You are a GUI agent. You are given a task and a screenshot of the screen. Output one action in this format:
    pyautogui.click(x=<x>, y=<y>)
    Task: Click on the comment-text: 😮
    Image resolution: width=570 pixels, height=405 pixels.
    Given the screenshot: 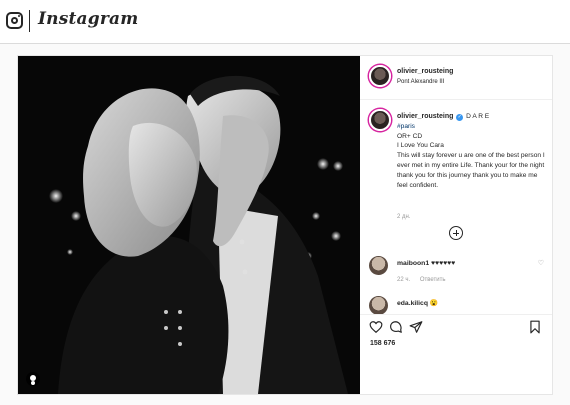 What is the action you would take?
    pyautogui.click(x=434, y=303)
    